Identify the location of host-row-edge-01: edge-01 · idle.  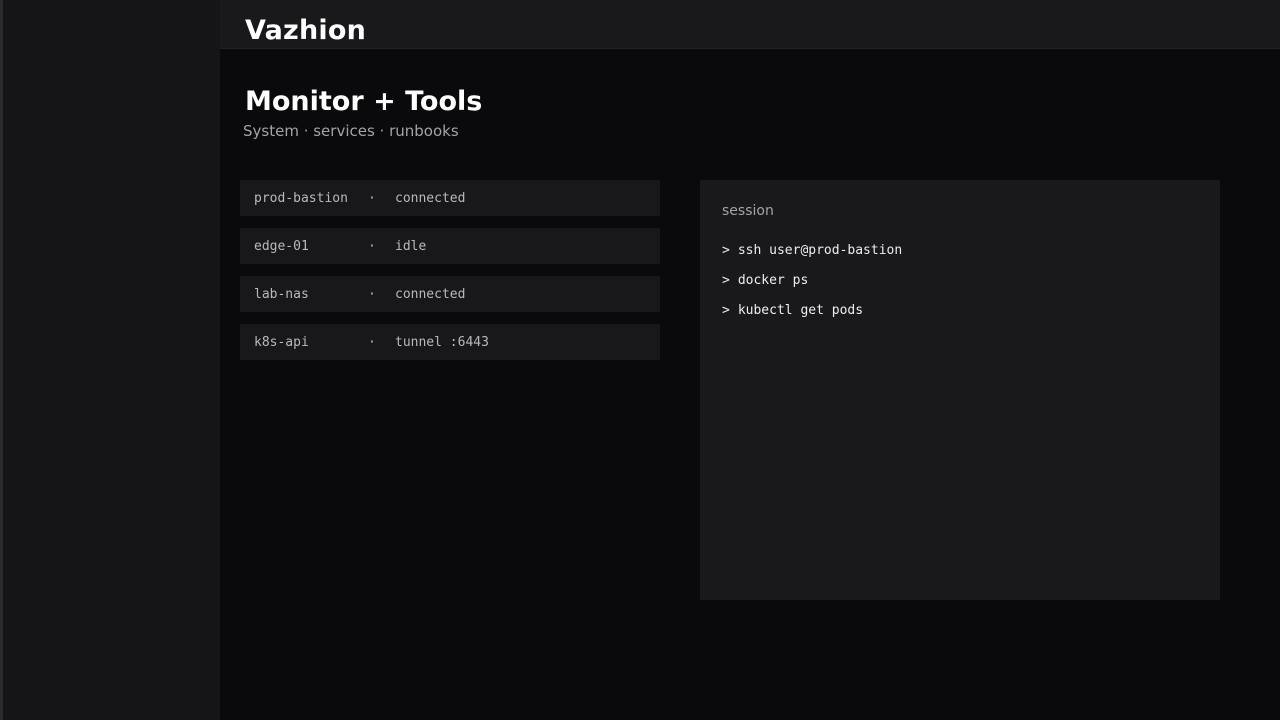
(450, 246).